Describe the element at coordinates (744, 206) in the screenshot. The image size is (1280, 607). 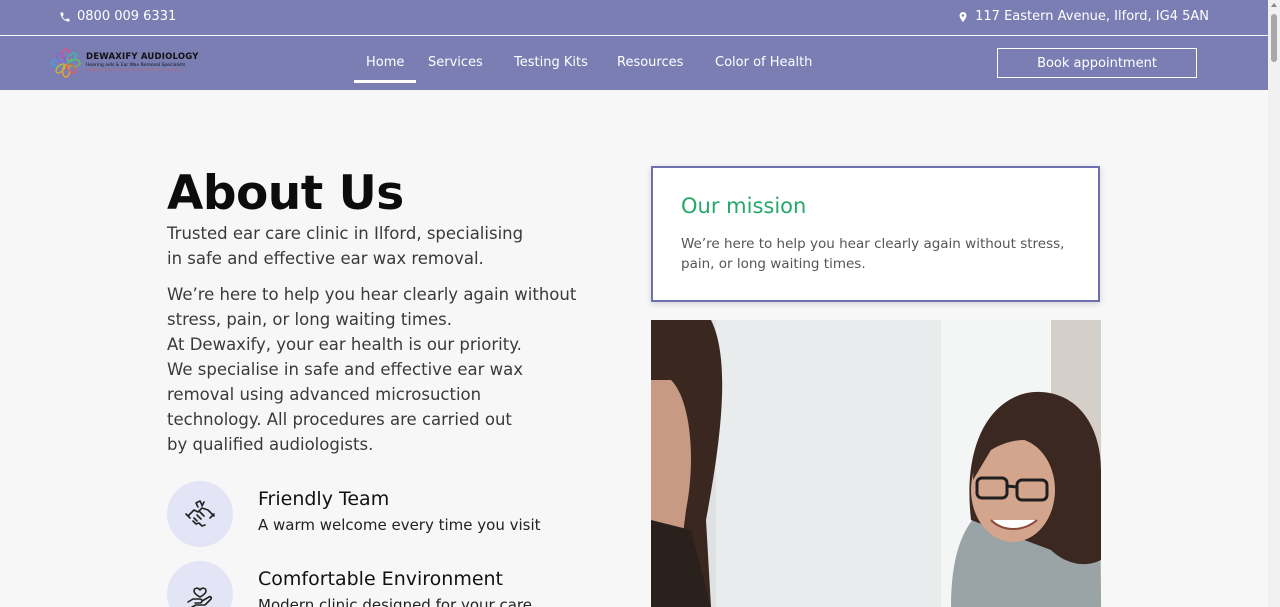
I see `mission-title: Our mission` at that location.